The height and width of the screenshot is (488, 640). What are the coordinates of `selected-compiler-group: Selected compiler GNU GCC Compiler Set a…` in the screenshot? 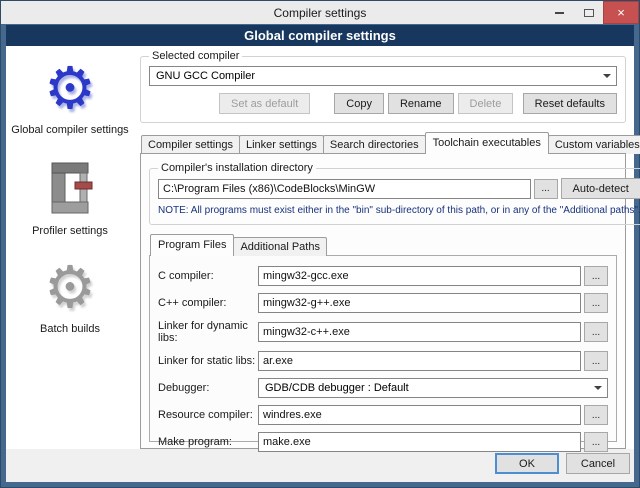 It's located at (383, 86).